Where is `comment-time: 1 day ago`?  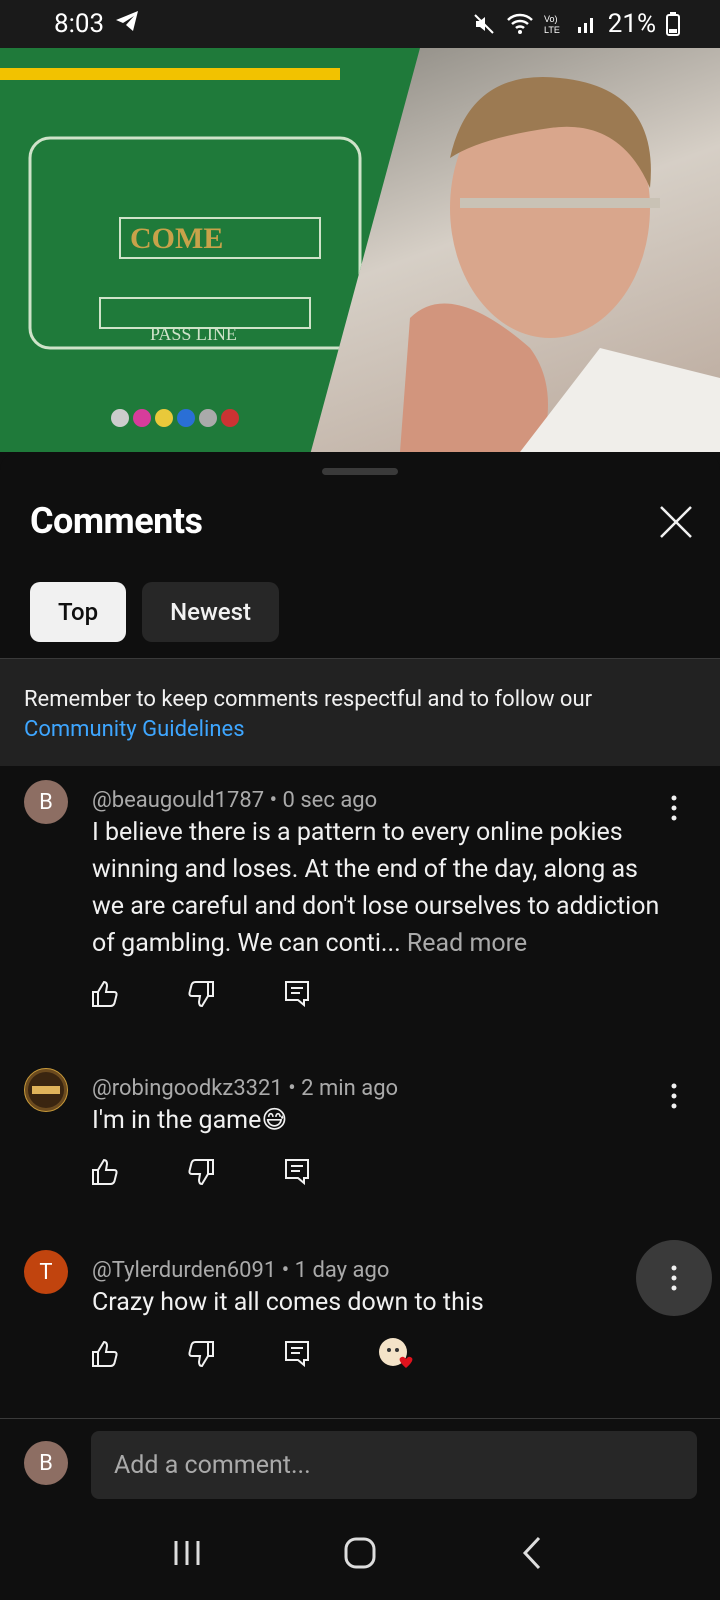
comment-time: 1 day ago is located at coordinates (342, 1270).